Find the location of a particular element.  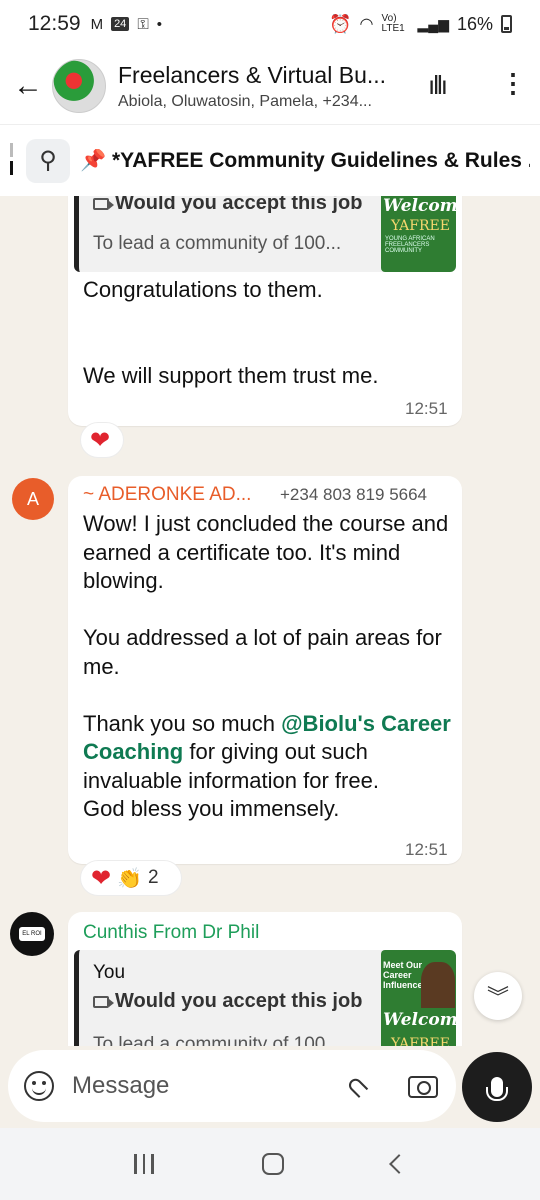

clap-reaction-icon: 👏 is located at coordinates (130, 878).